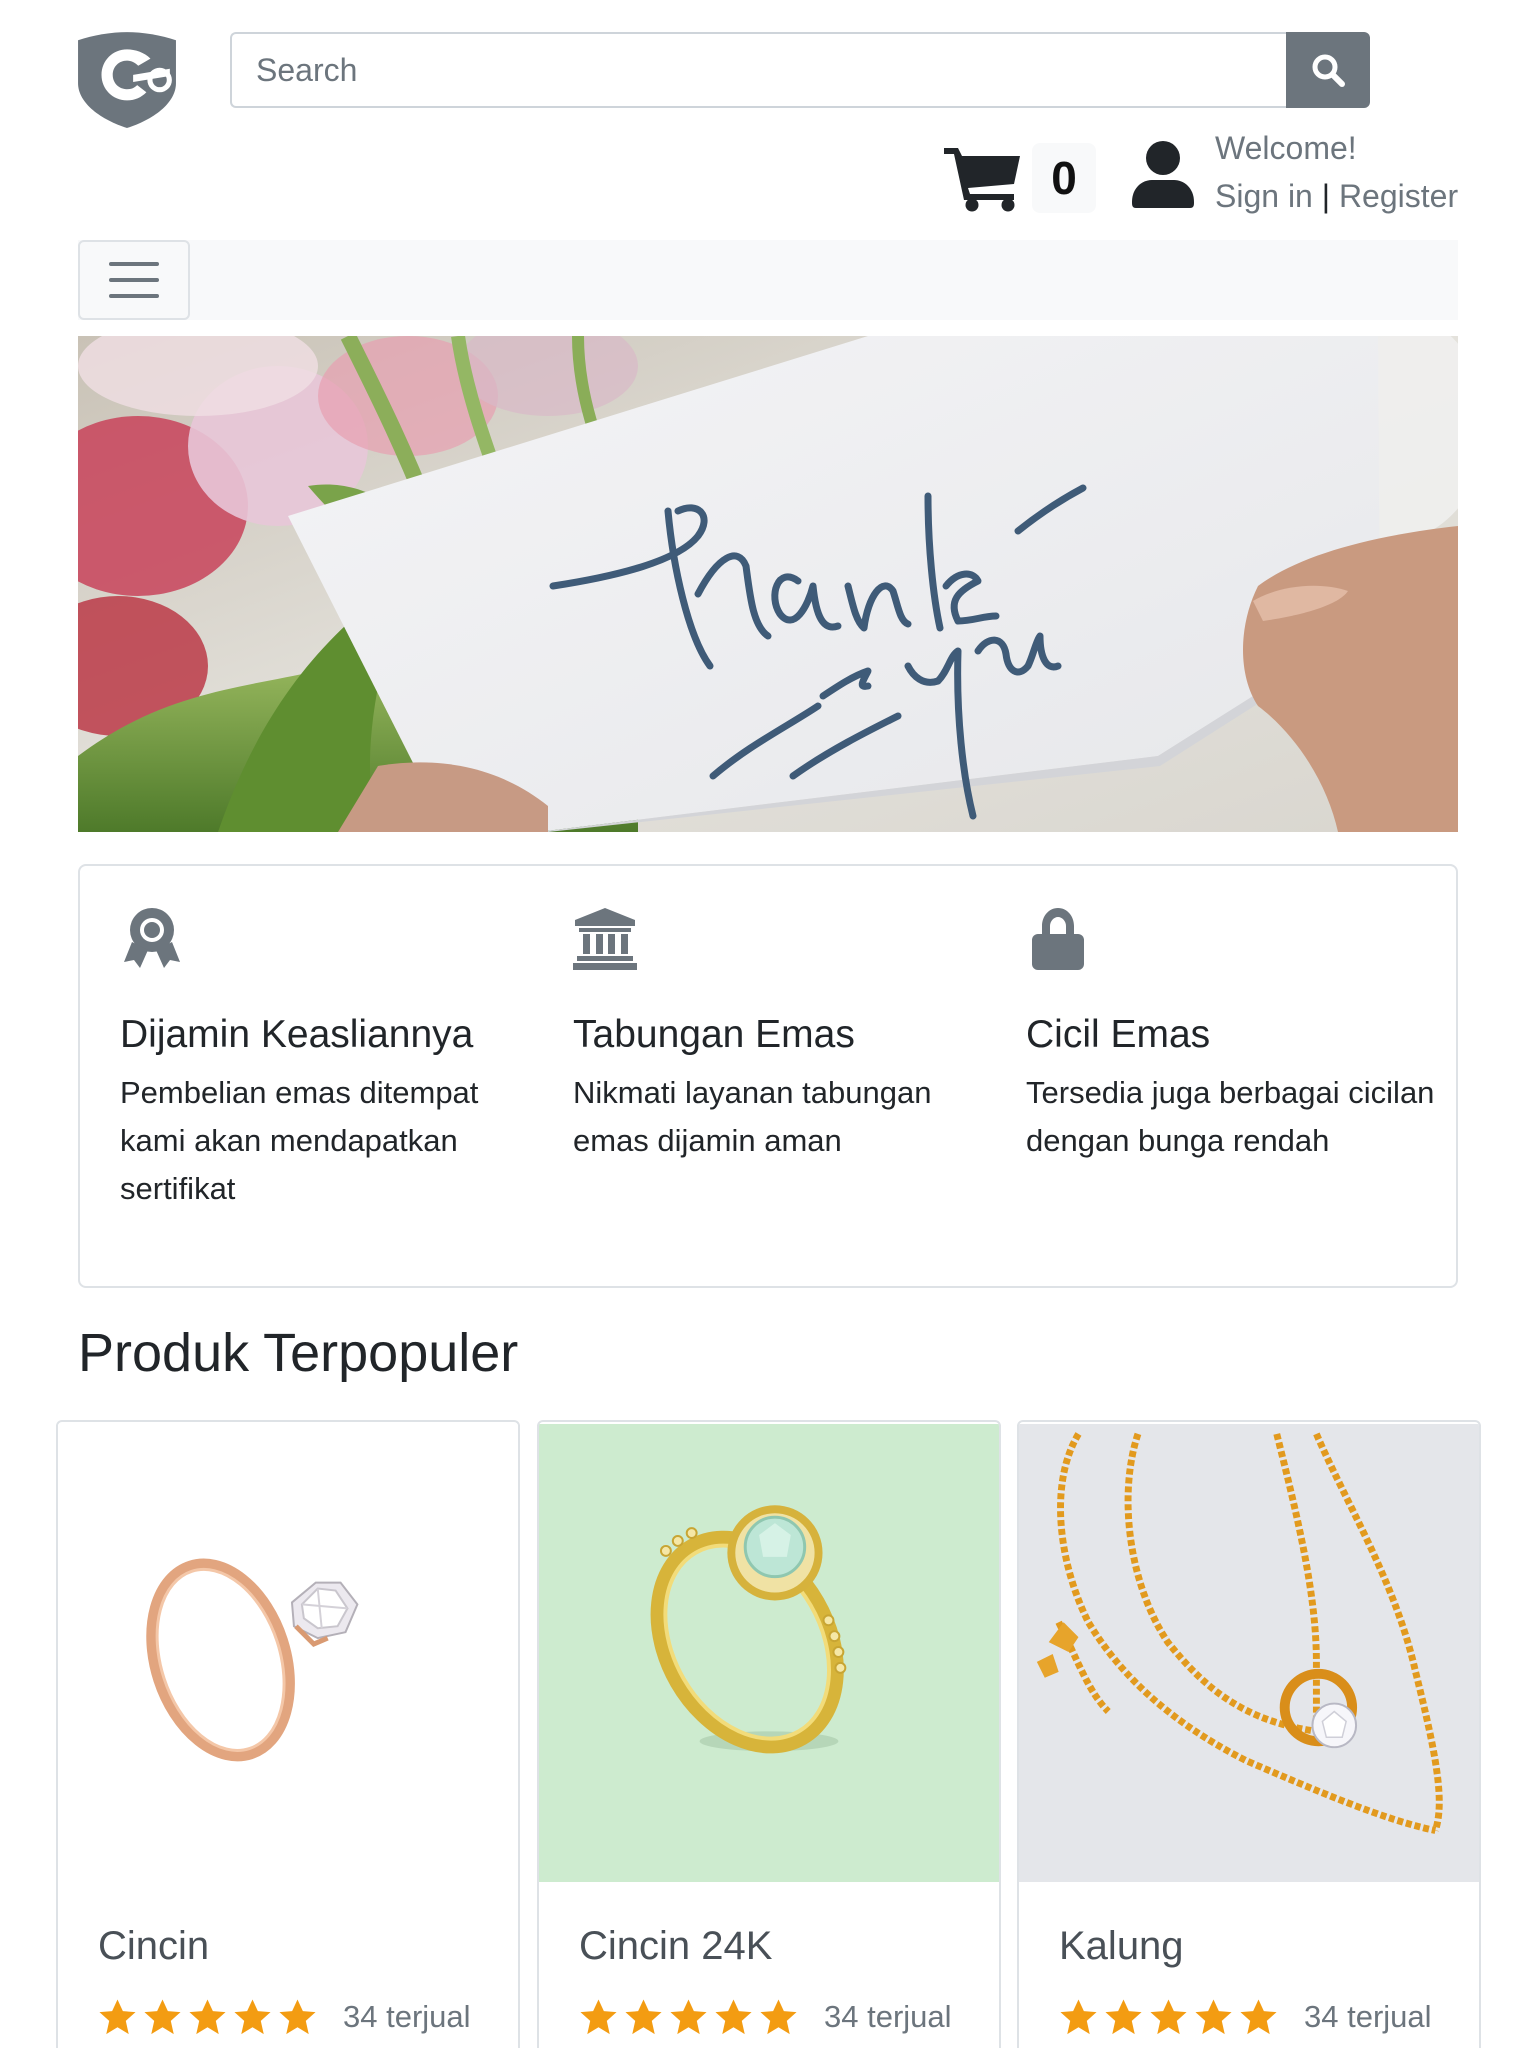 The height and width of the screenshot is (2048, 1536). What do you see at coordinates (152, 938) in the screenshot?
I see `award-icon` at bounding box center [152, 938].